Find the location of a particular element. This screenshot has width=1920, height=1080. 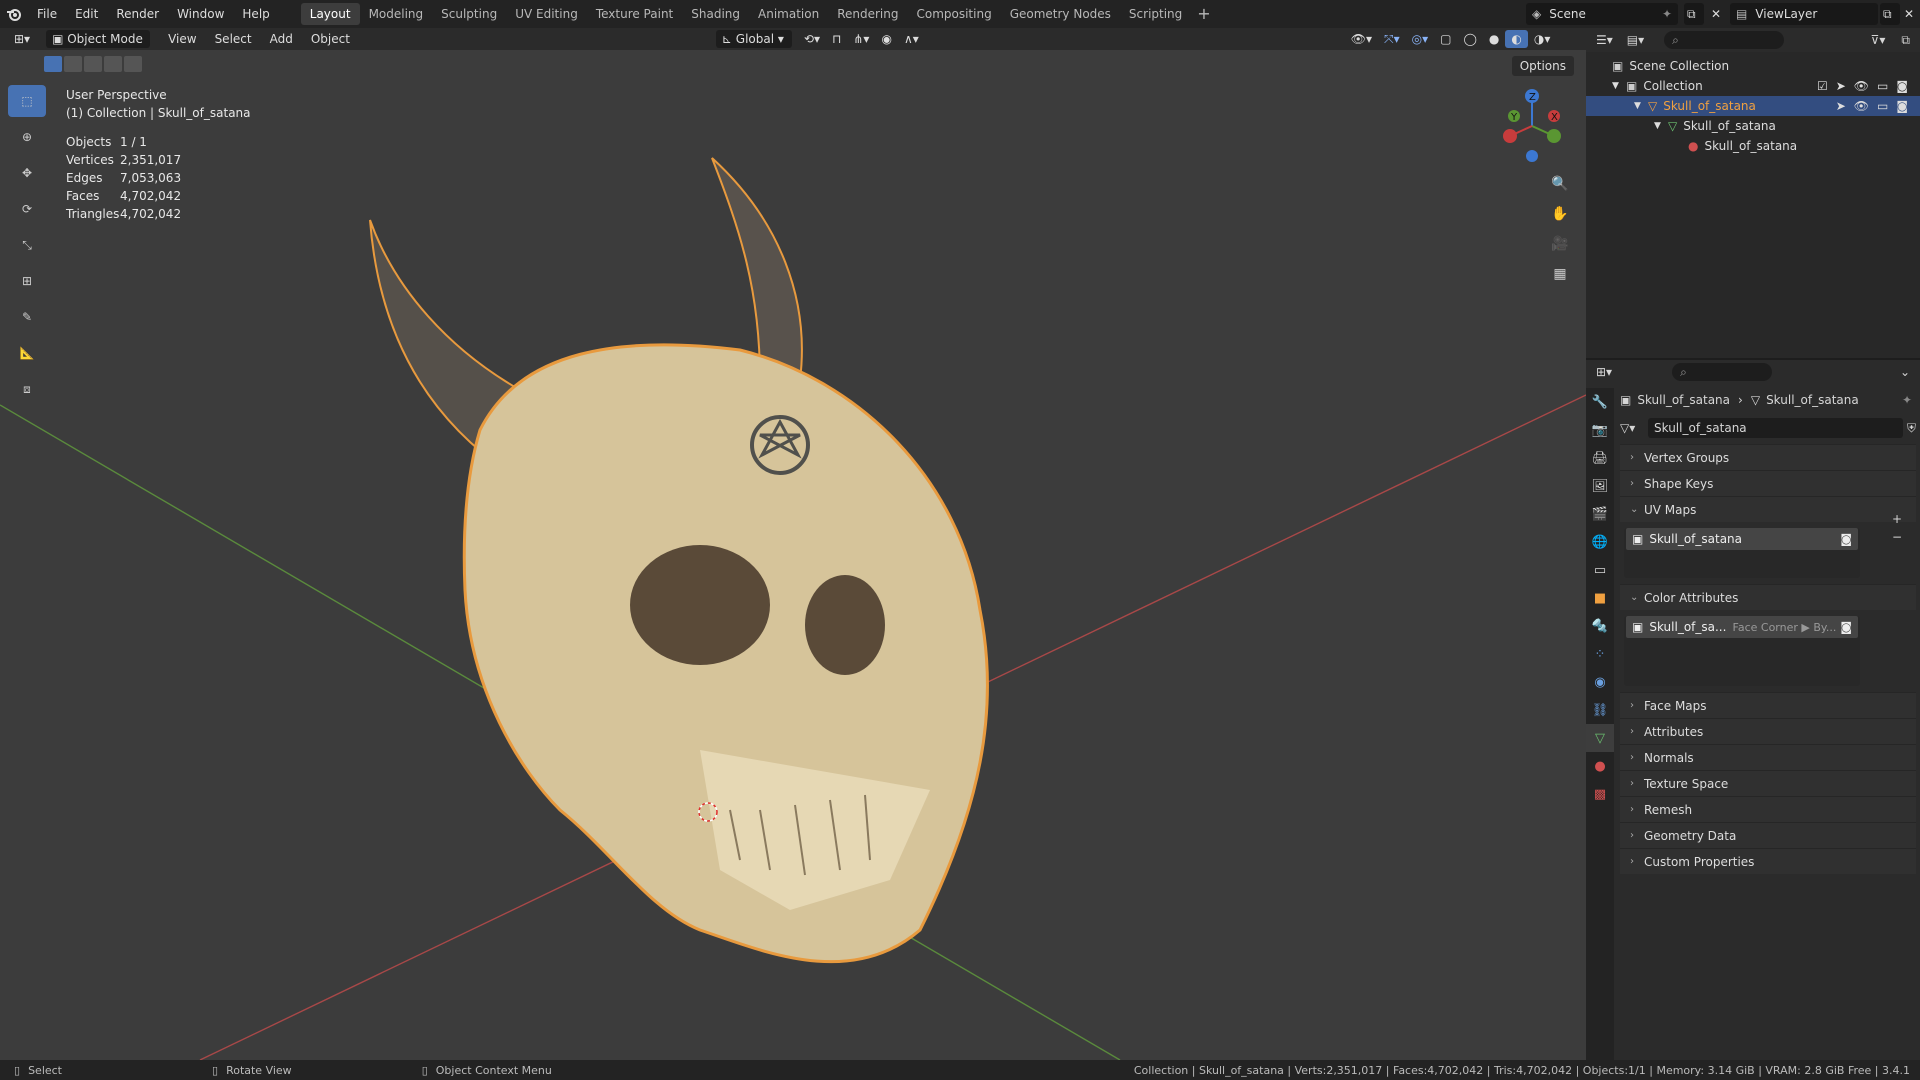

tab-compositing: Compositing is located at coordinates (953, 14).